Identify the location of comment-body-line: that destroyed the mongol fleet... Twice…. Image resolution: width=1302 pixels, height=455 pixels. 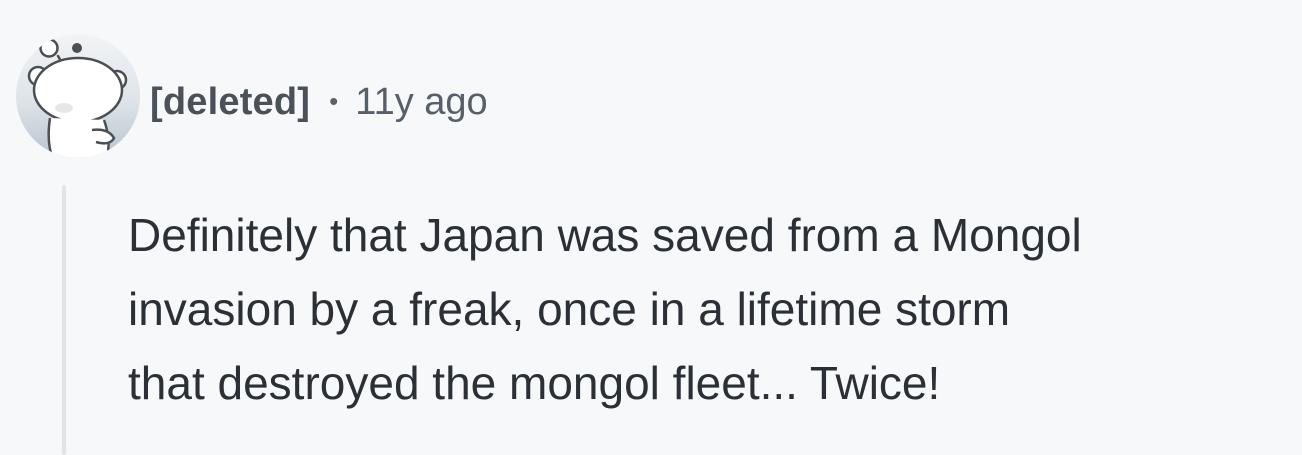
(534, 383).